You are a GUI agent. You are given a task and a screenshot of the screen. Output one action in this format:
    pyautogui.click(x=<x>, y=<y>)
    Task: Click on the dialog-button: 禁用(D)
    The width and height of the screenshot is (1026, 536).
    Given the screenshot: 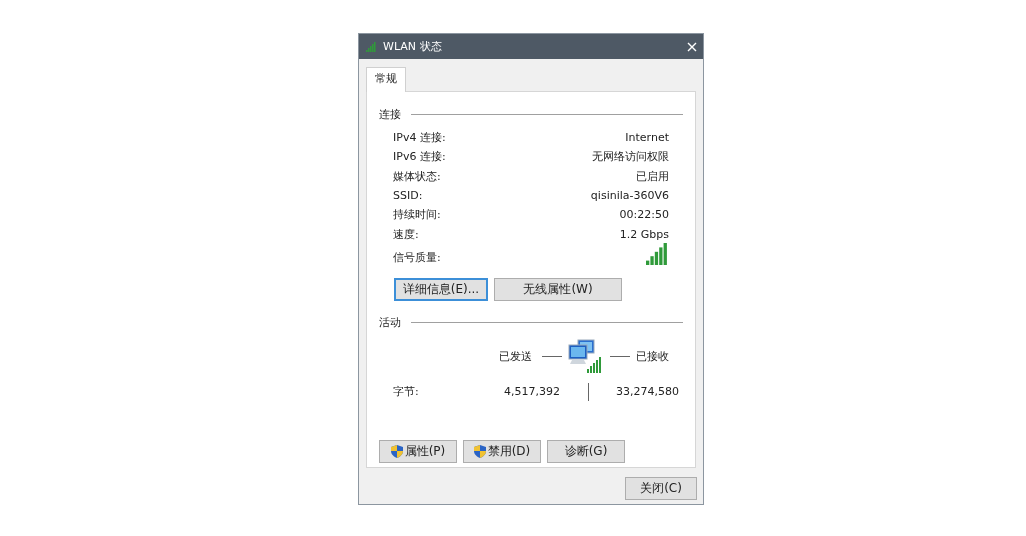 What is the action you would take?
    pyautogui.click(x=502, y=451)
    